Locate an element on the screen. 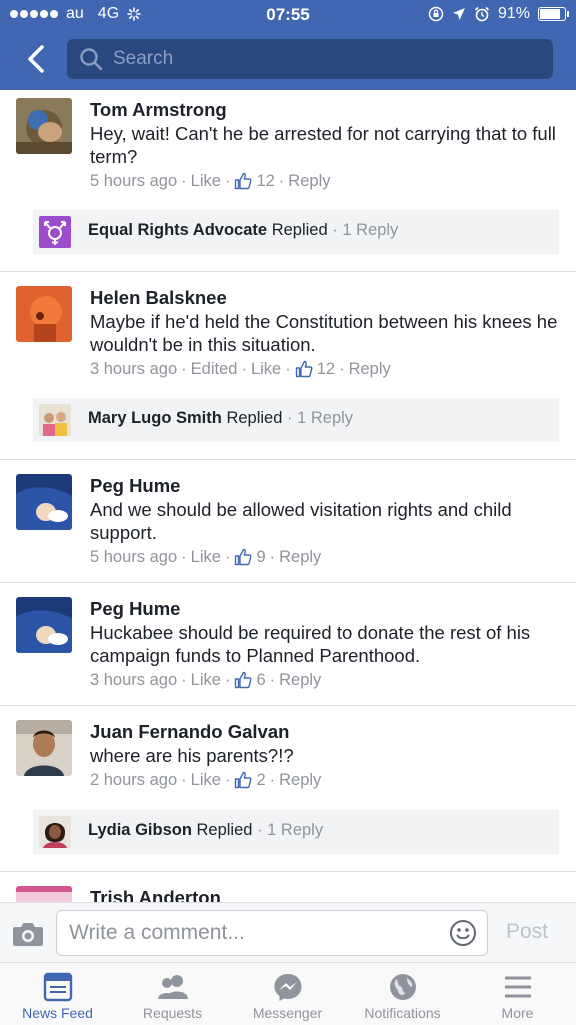 The image size is (576, 1025). reply-author: Lydia Gibson is located at coordinates (140, 830).